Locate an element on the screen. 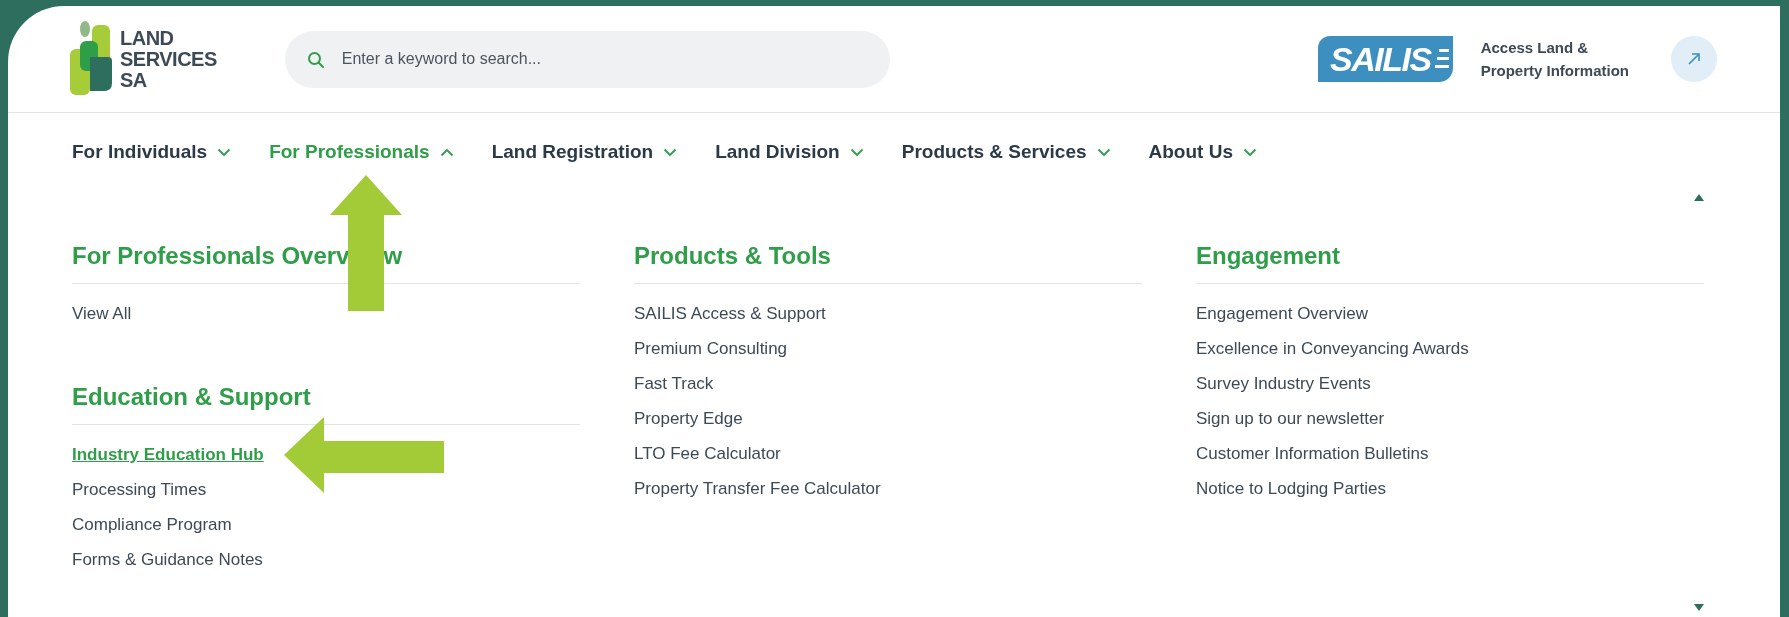 This screenshot has height=617, width=1789. nav-item: For Individuals is located at coordinates (152, 152).